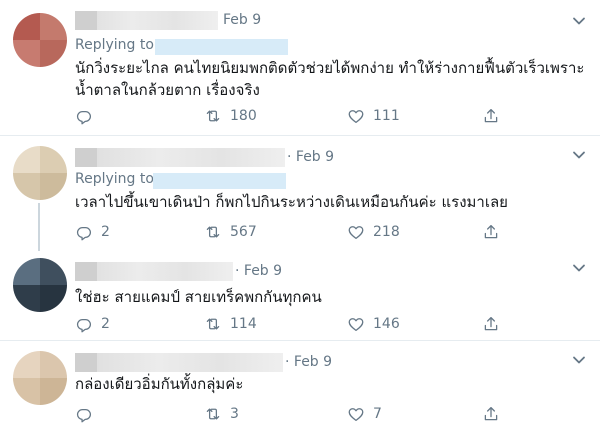 The image size is (600, 433). What do you see at coordinates (234, 414) in the screenshot?
I see `retweet-count: 3` at bounding box center [234, 414].